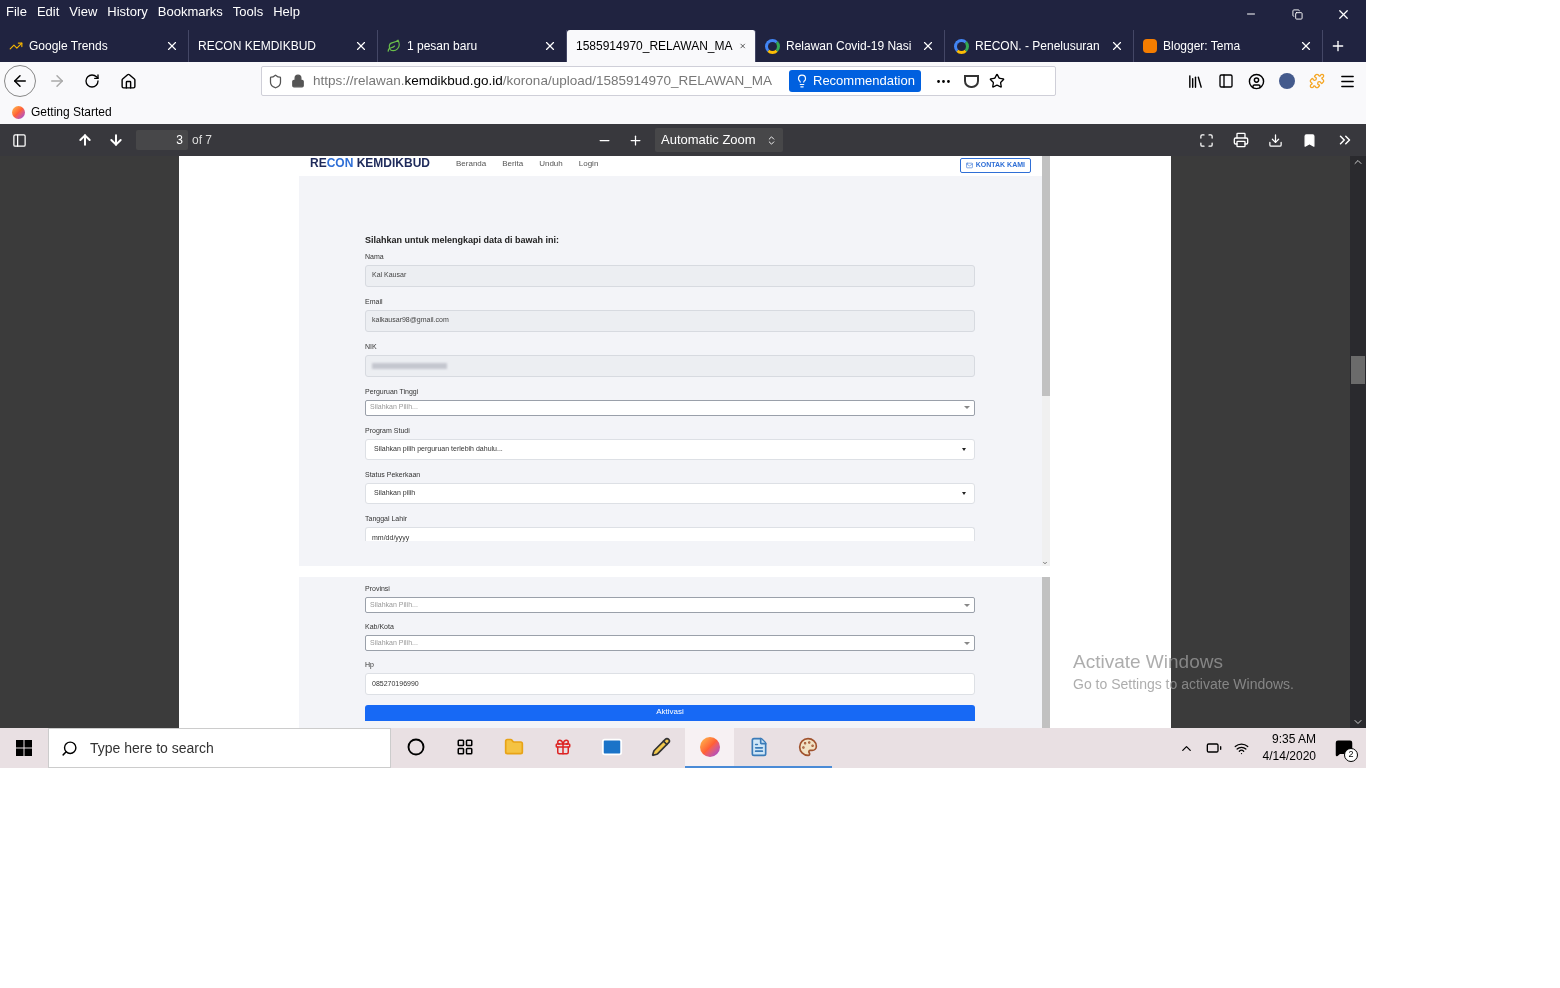  I want to click on bookmark-item: Getting Started, so click(71, 112).